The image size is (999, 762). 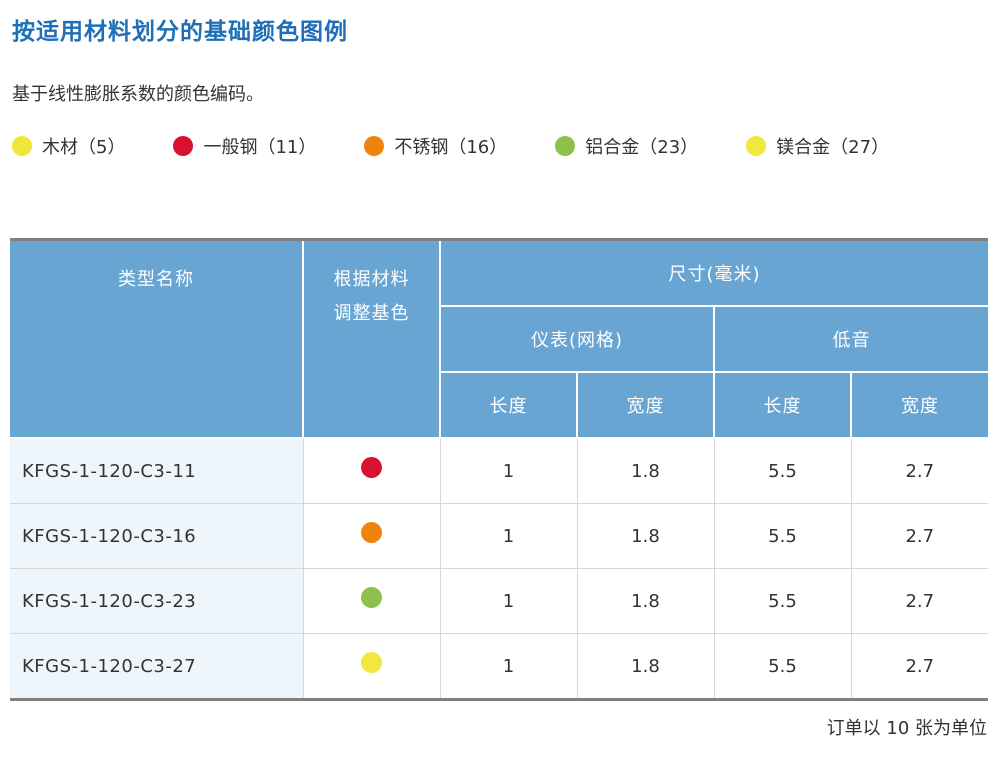 I want to click on type-name-cell: KFGS-1-120-C3-23, so click(x=157, y=601).